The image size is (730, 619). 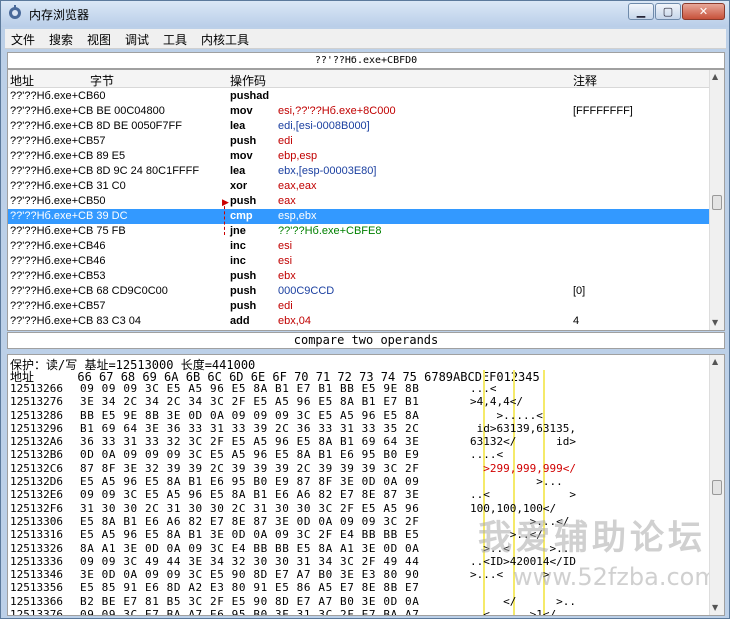 What do you see at coordinates (496, 402) in the screenshot?
I see `hex-ascii: >4,4,4</` at bounding box center [496, 402].